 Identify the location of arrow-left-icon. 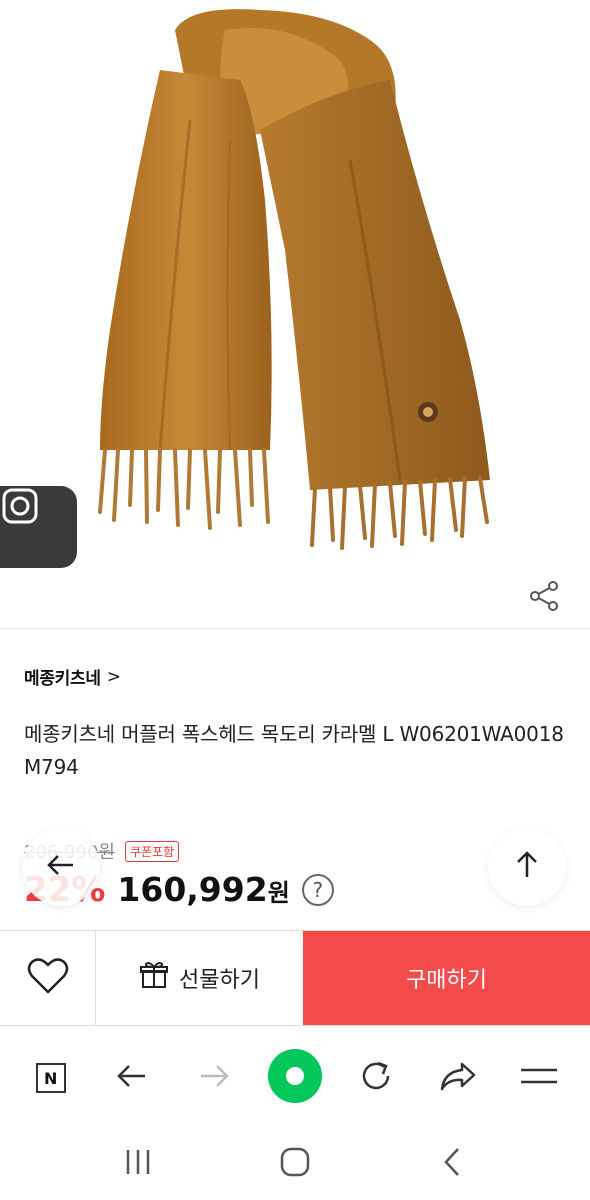
(61, 867).